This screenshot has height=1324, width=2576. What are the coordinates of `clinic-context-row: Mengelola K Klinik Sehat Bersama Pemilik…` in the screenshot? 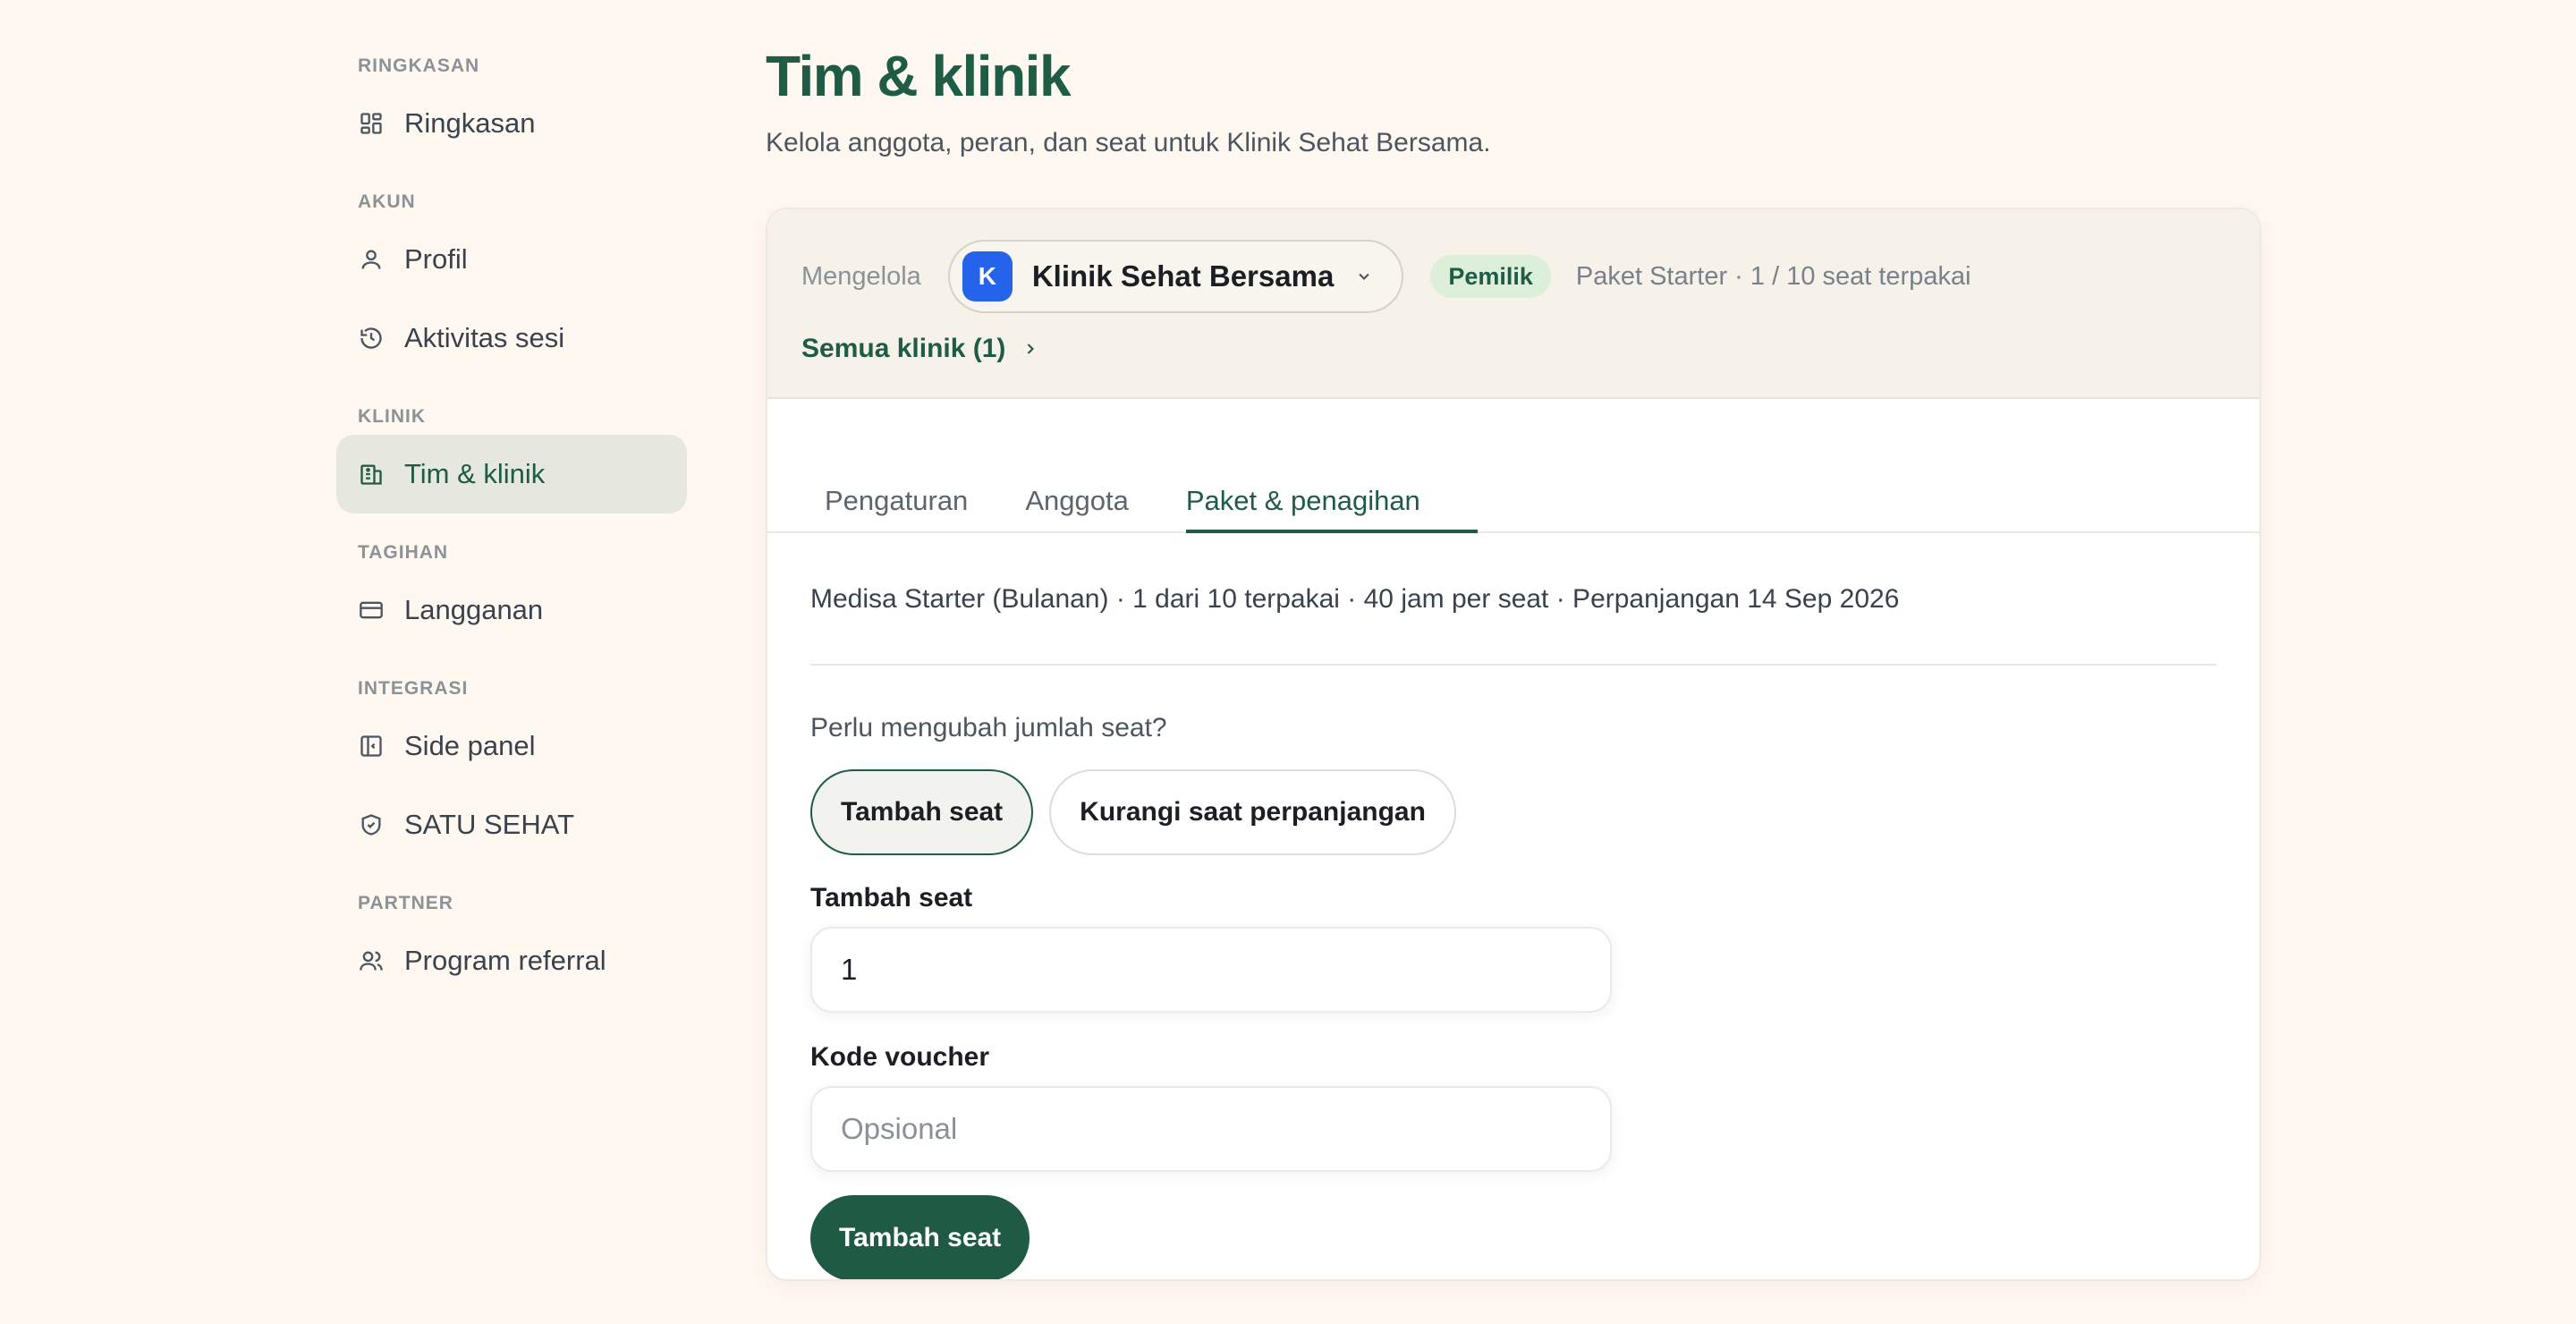 It's located at (1513, 276).